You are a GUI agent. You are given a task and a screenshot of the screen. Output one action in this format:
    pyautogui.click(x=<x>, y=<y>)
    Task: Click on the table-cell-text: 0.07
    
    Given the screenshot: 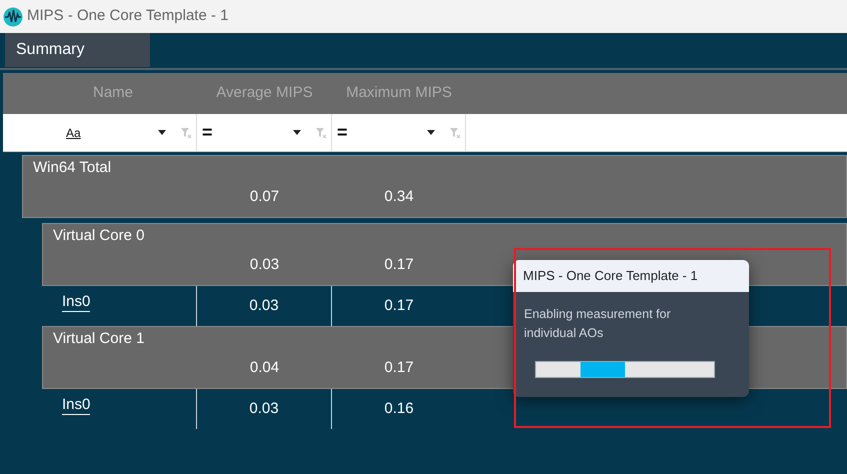 What is the action you would take?
    pyautogui.click(x=265, y=197)
    